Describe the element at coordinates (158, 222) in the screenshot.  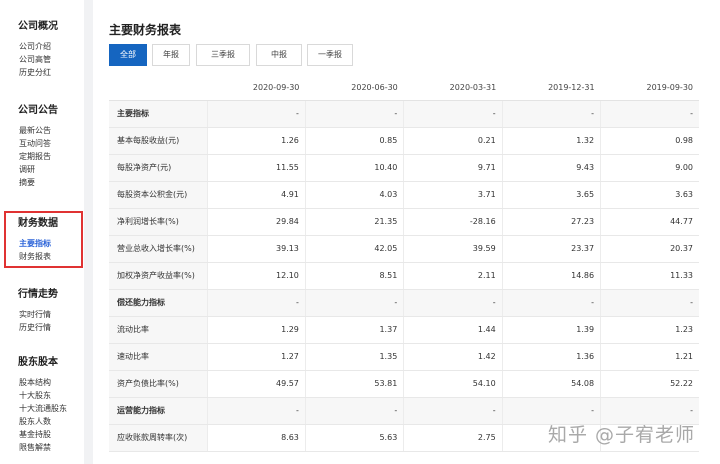
I see `row-label: 净利润增长率(%)` at that location.